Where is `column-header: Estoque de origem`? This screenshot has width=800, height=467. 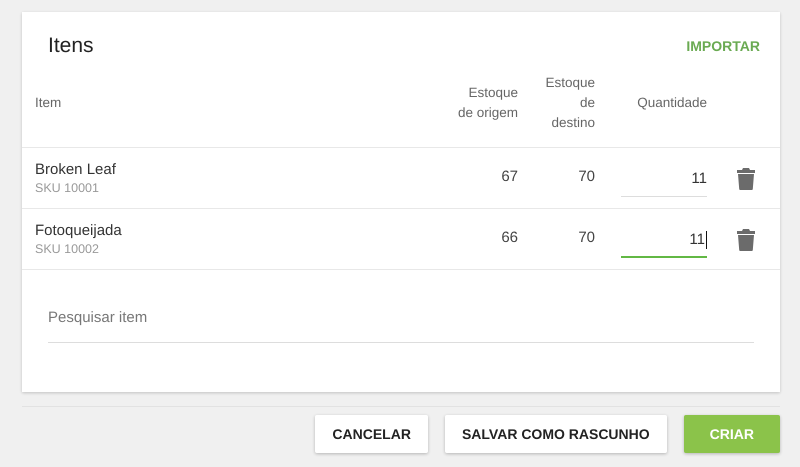 column-header: Estoque de origem is located at coordinates (487, 103).